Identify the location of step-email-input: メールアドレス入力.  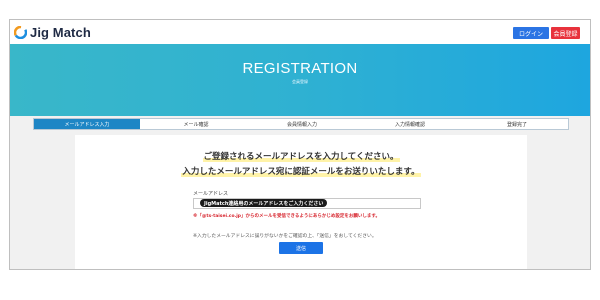
(87, 124).